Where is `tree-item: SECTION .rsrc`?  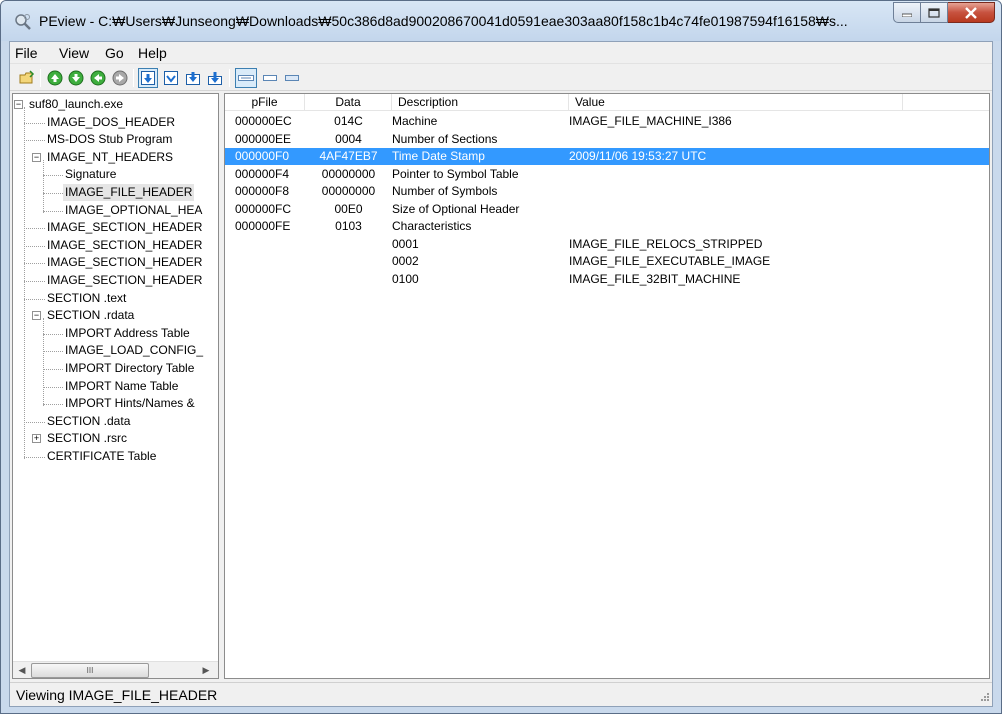
tree-item: SECTION .rsrc is located at coordinates (87, 438).